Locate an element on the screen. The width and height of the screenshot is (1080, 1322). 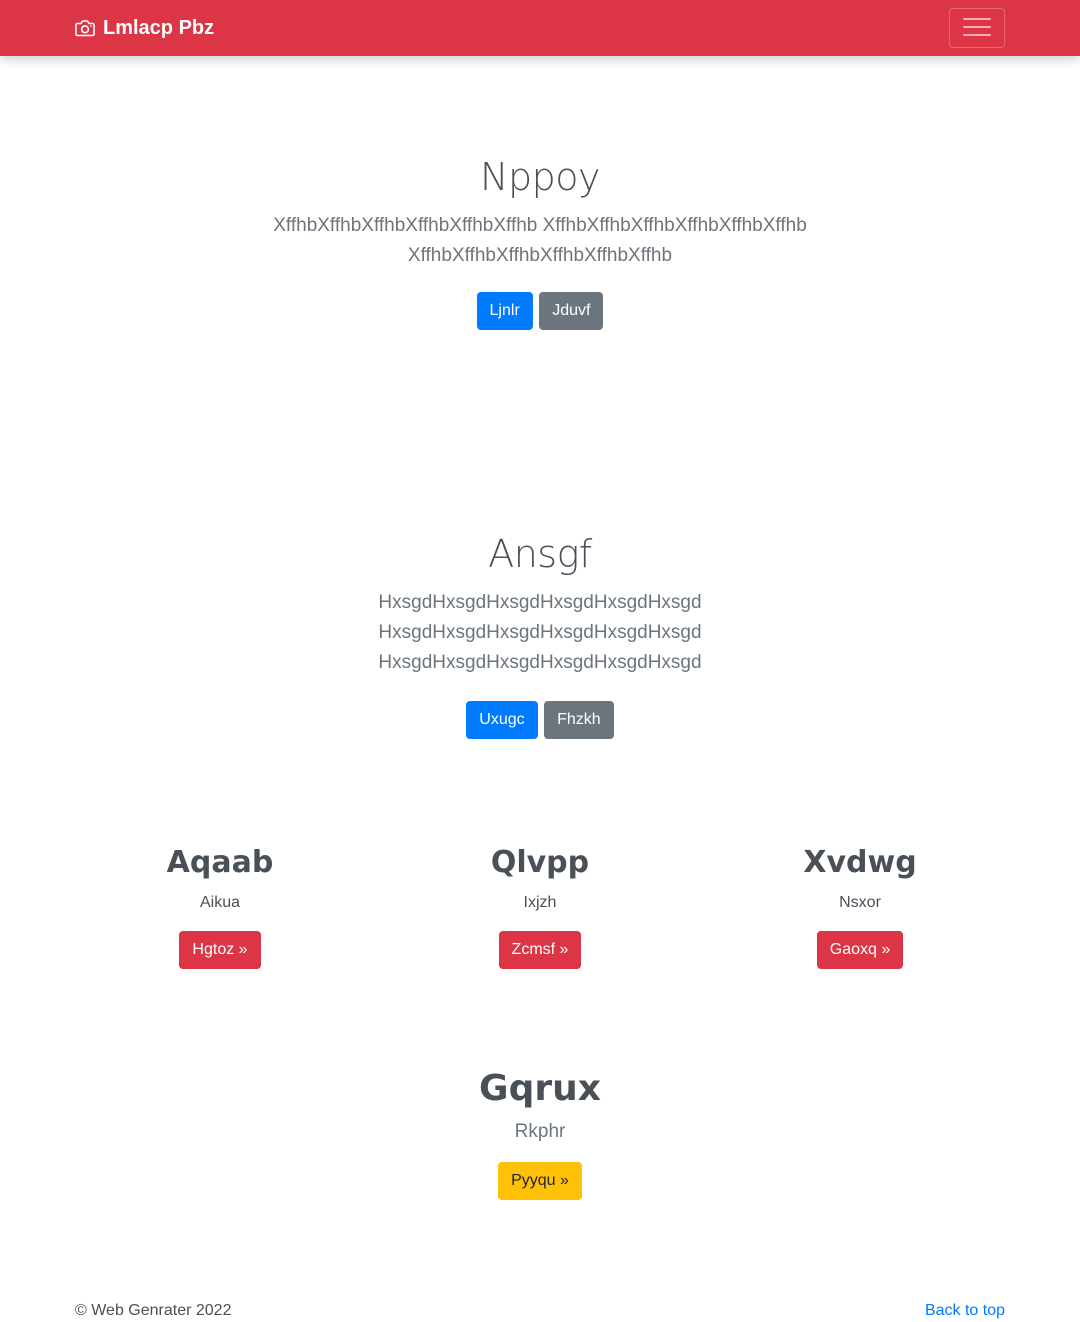
navbar: Lmlacp Pbz is located at coordinates (540, 28).